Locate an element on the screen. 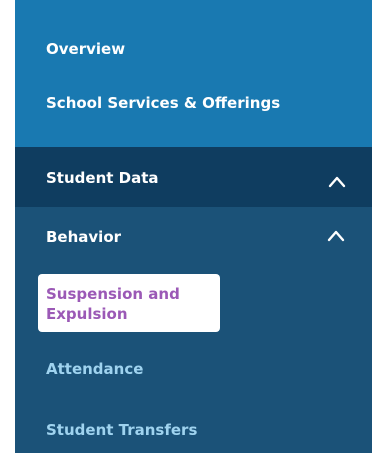 The image size is (379, 467). nav-link-overview: Overview is located at coordinates (85, 49).